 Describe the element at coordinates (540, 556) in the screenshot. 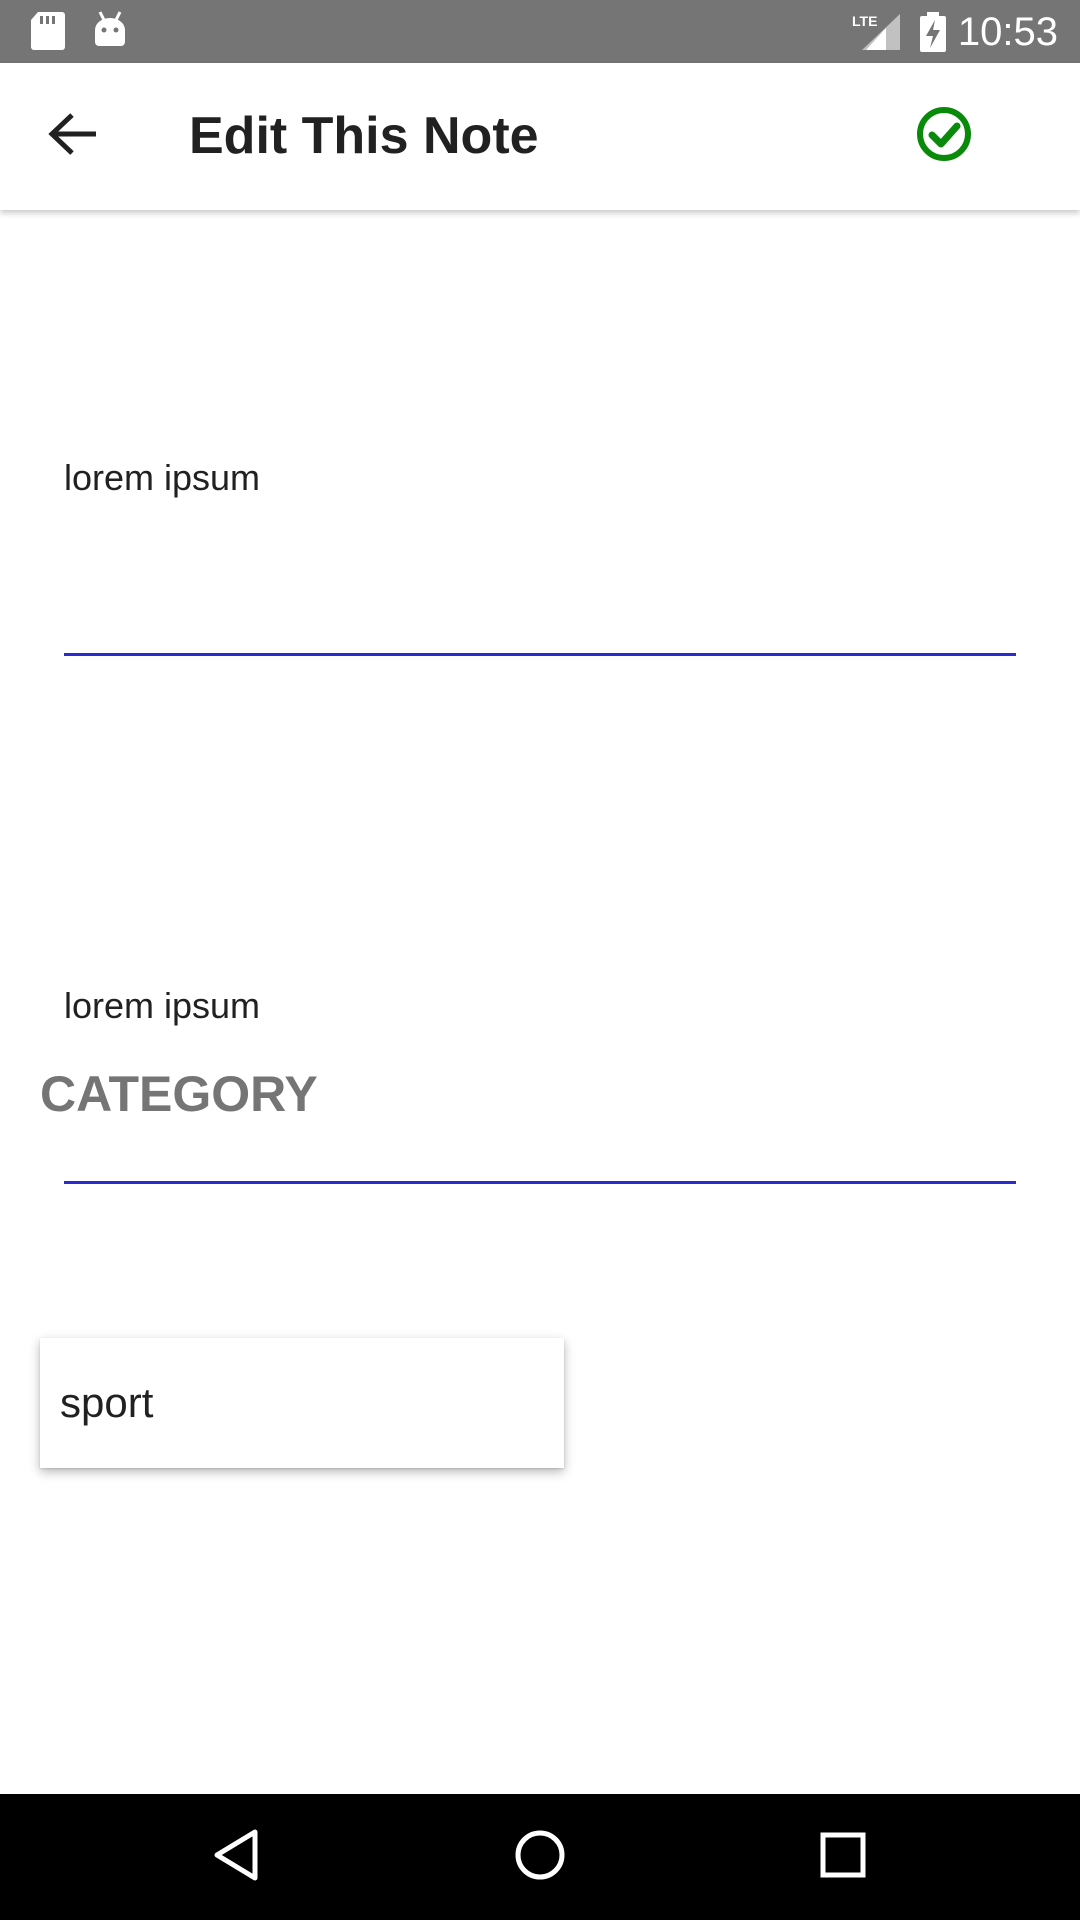

I see `note-title-field: lorem ipsum` at that location.